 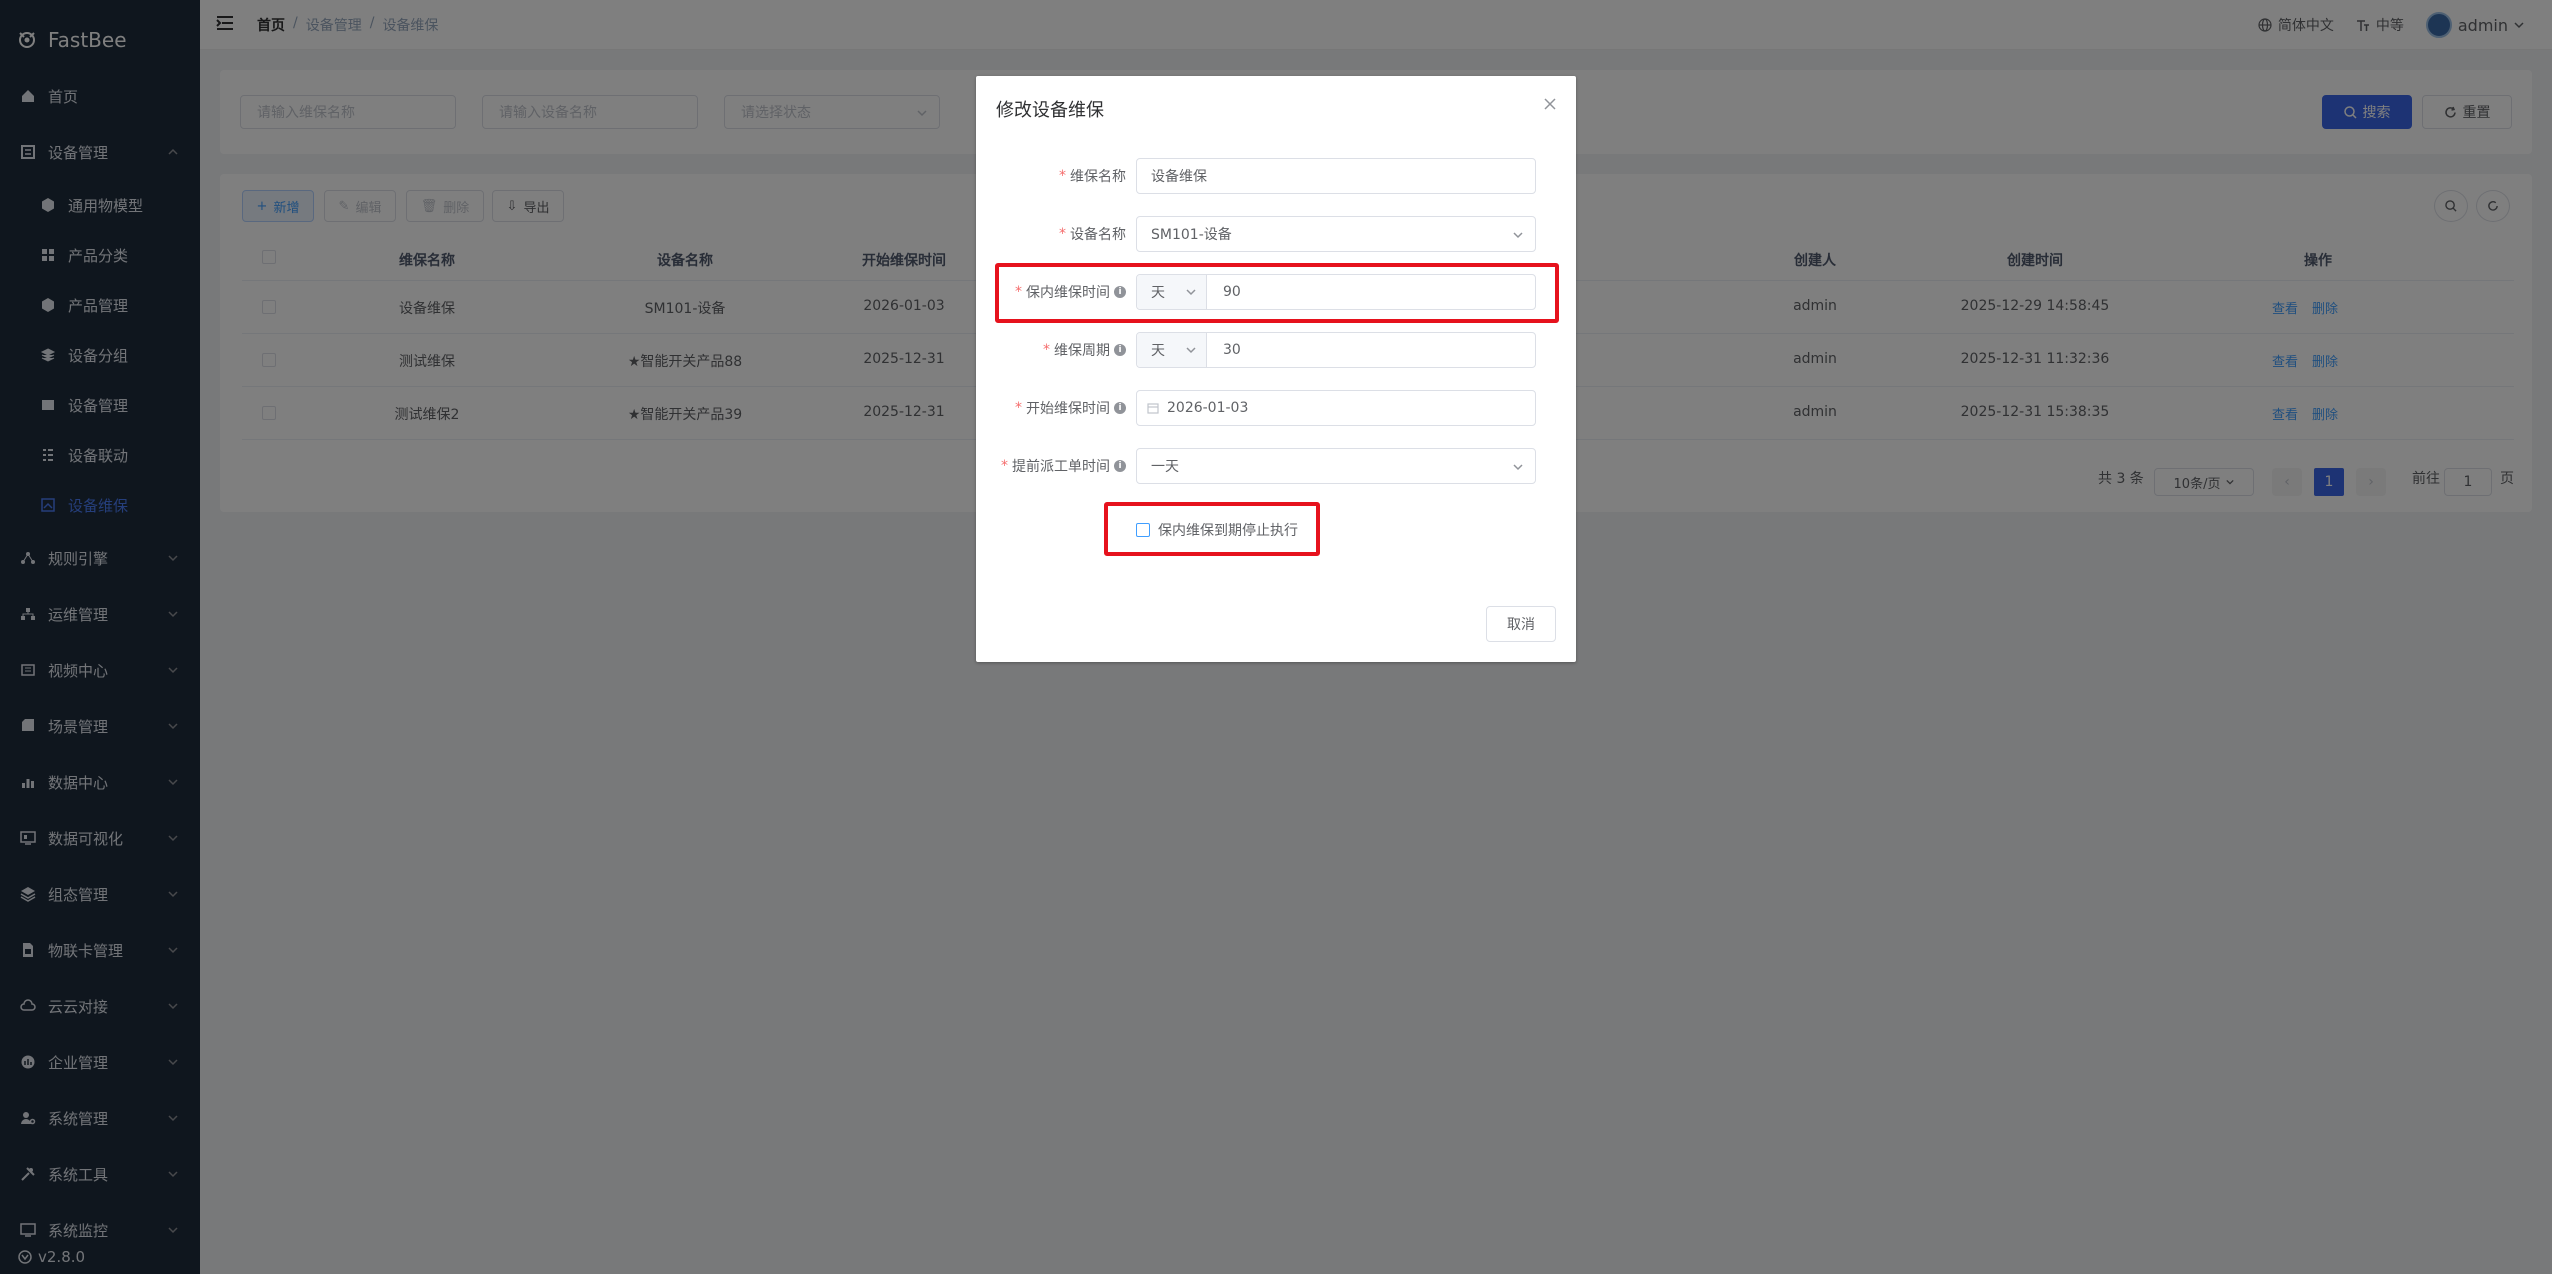 I want to click on start-time-date-picker: 2026-01-03, so click(x=1336, y=408).